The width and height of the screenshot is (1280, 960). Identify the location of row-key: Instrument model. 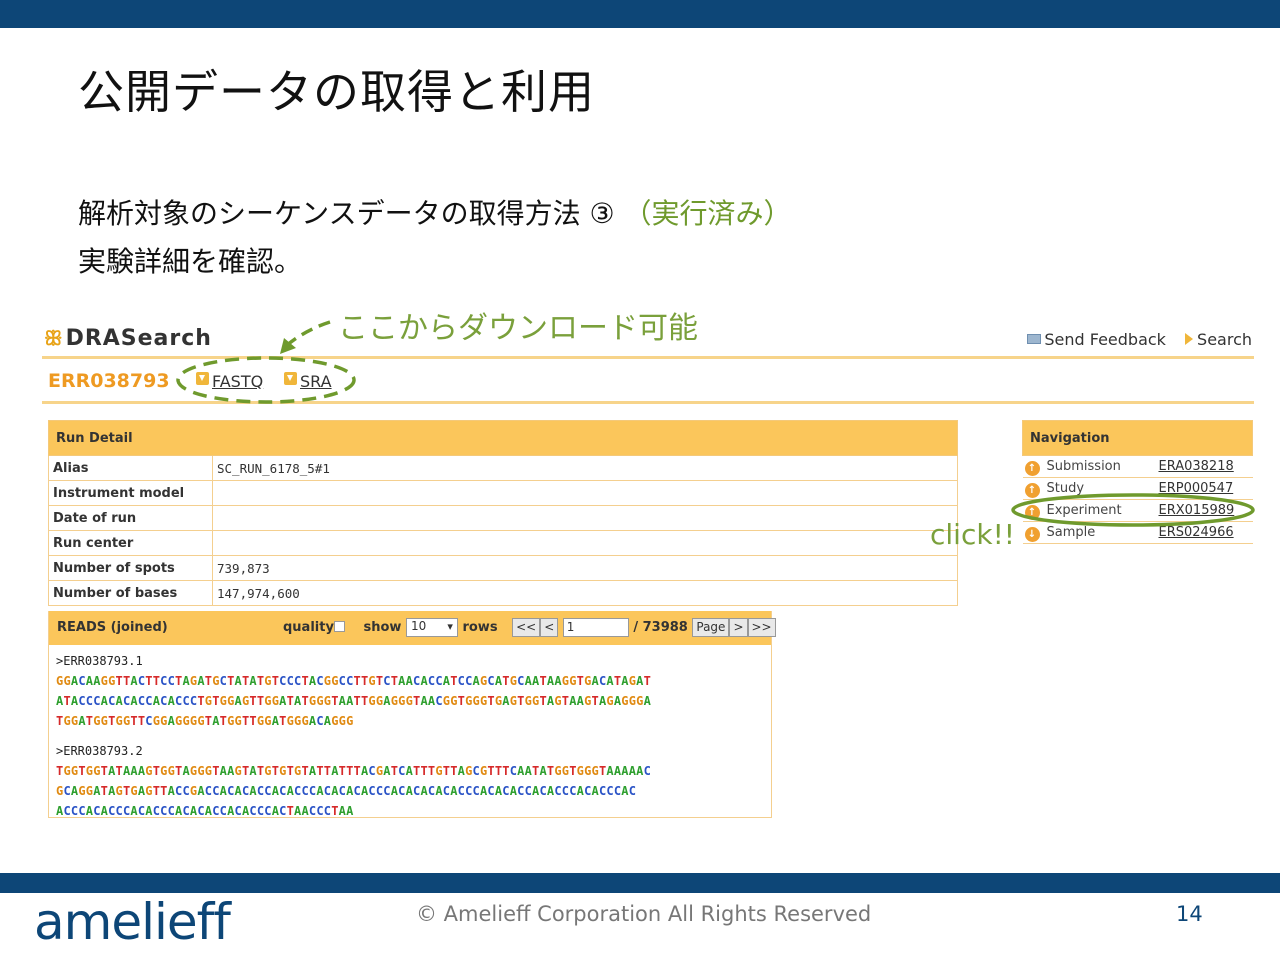
(130, 493).